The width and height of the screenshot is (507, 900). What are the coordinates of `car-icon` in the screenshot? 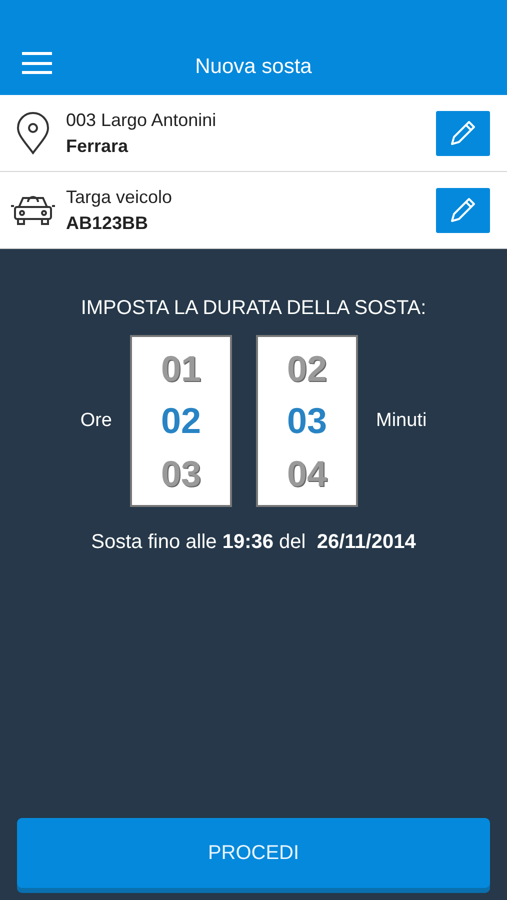 It's located at (33, 210).